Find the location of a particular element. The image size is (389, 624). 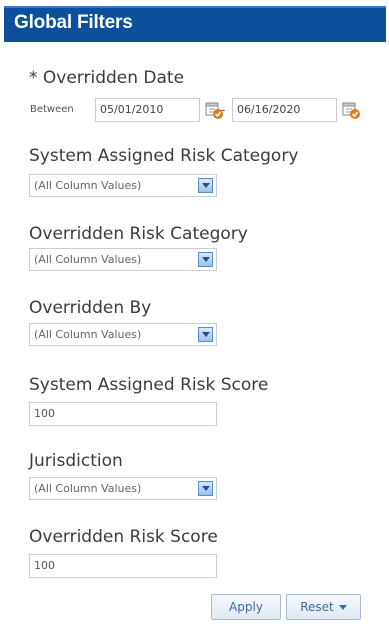

calendar-icon is located at coordinates (351, 110).